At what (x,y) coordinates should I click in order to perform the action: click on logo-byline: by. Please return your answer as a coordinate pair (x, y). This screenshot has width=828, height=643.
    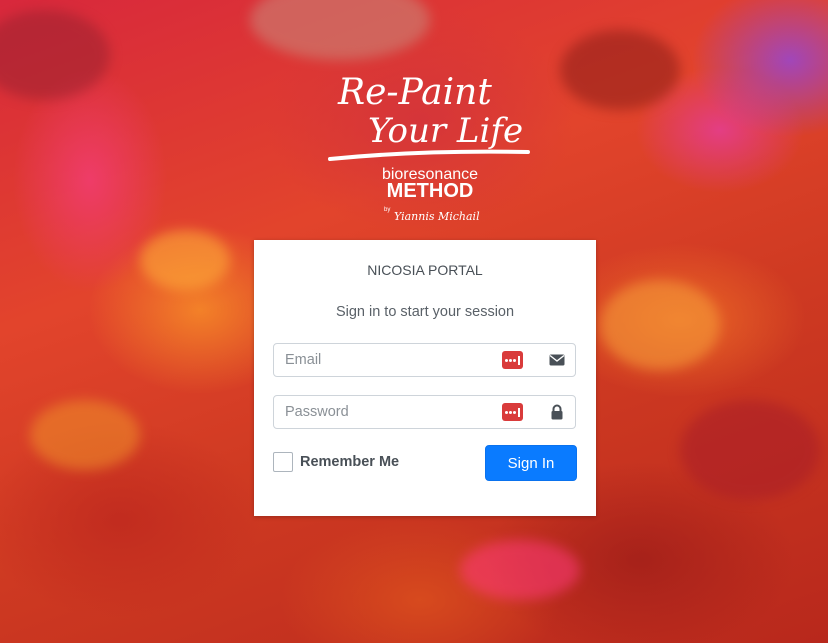
    Looking at the image, I should click on (387, 210).